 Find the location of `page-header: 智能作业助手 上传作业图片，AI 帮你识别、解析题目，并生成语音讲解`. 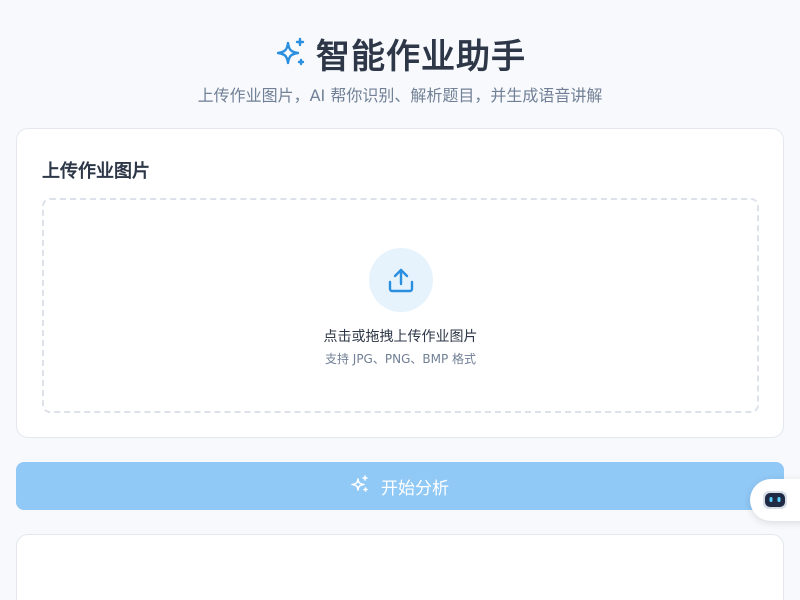

page-header: 智能作业助手 上传作业图片，AI 帮你识别、解析题目，并生成语音讲解 is located at coordinates (400, 68).